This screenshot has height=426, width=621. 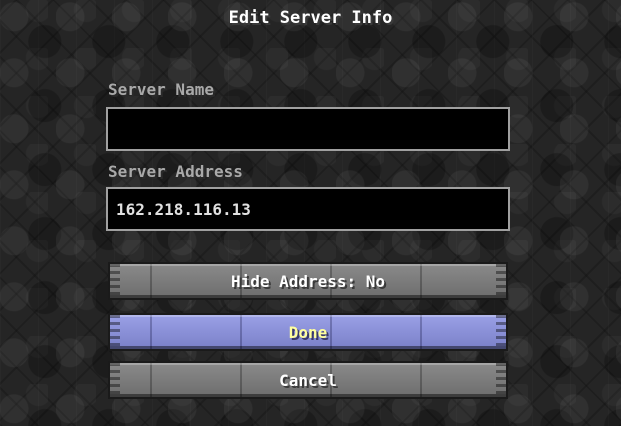 I want to click on hide-address-button: Hide Address: No, so click(x=308, y=281).